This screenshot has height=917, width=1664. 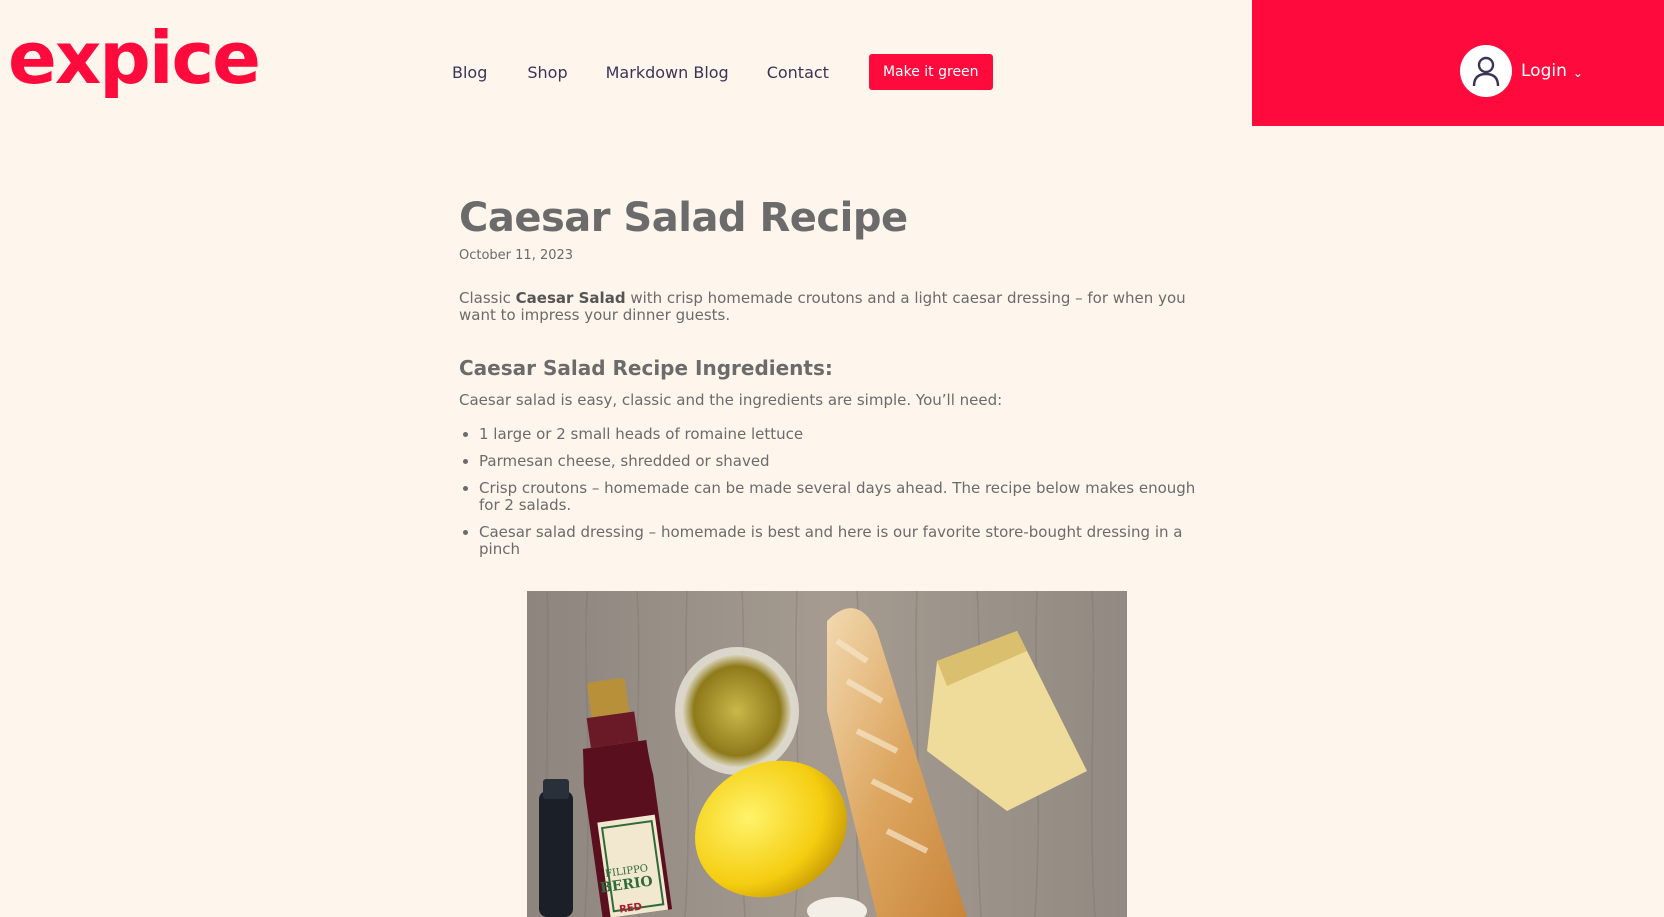 I want to click on nav-link-blog: Blog, so click(x=469, y=72).